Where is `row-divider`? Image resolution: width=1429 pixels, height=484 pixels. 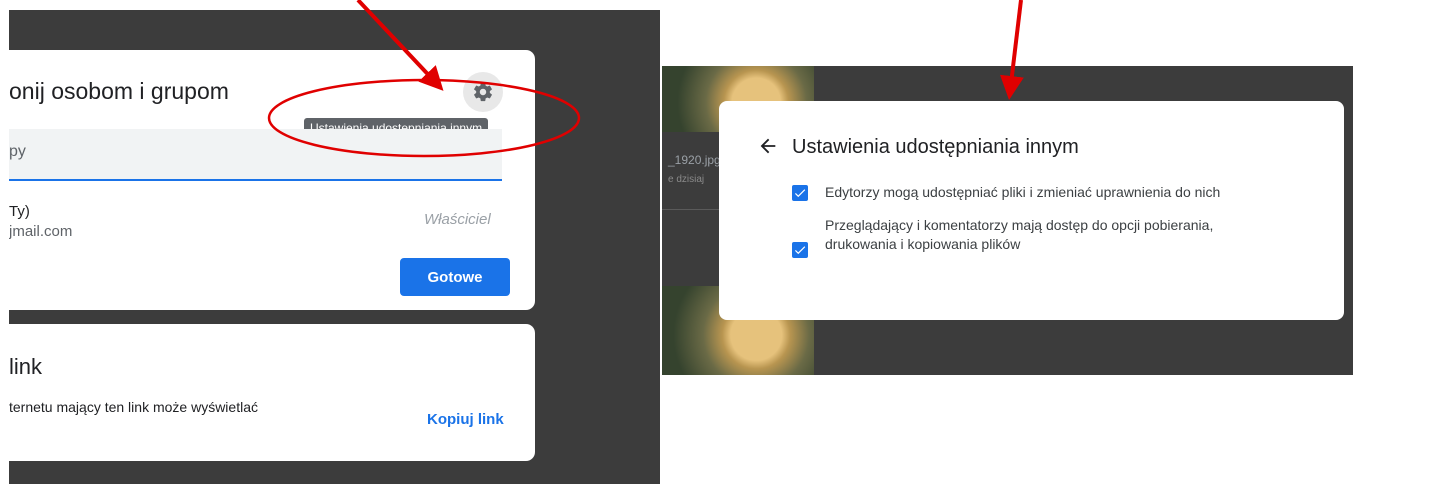
row-divider is located at coordinates (691, 209).